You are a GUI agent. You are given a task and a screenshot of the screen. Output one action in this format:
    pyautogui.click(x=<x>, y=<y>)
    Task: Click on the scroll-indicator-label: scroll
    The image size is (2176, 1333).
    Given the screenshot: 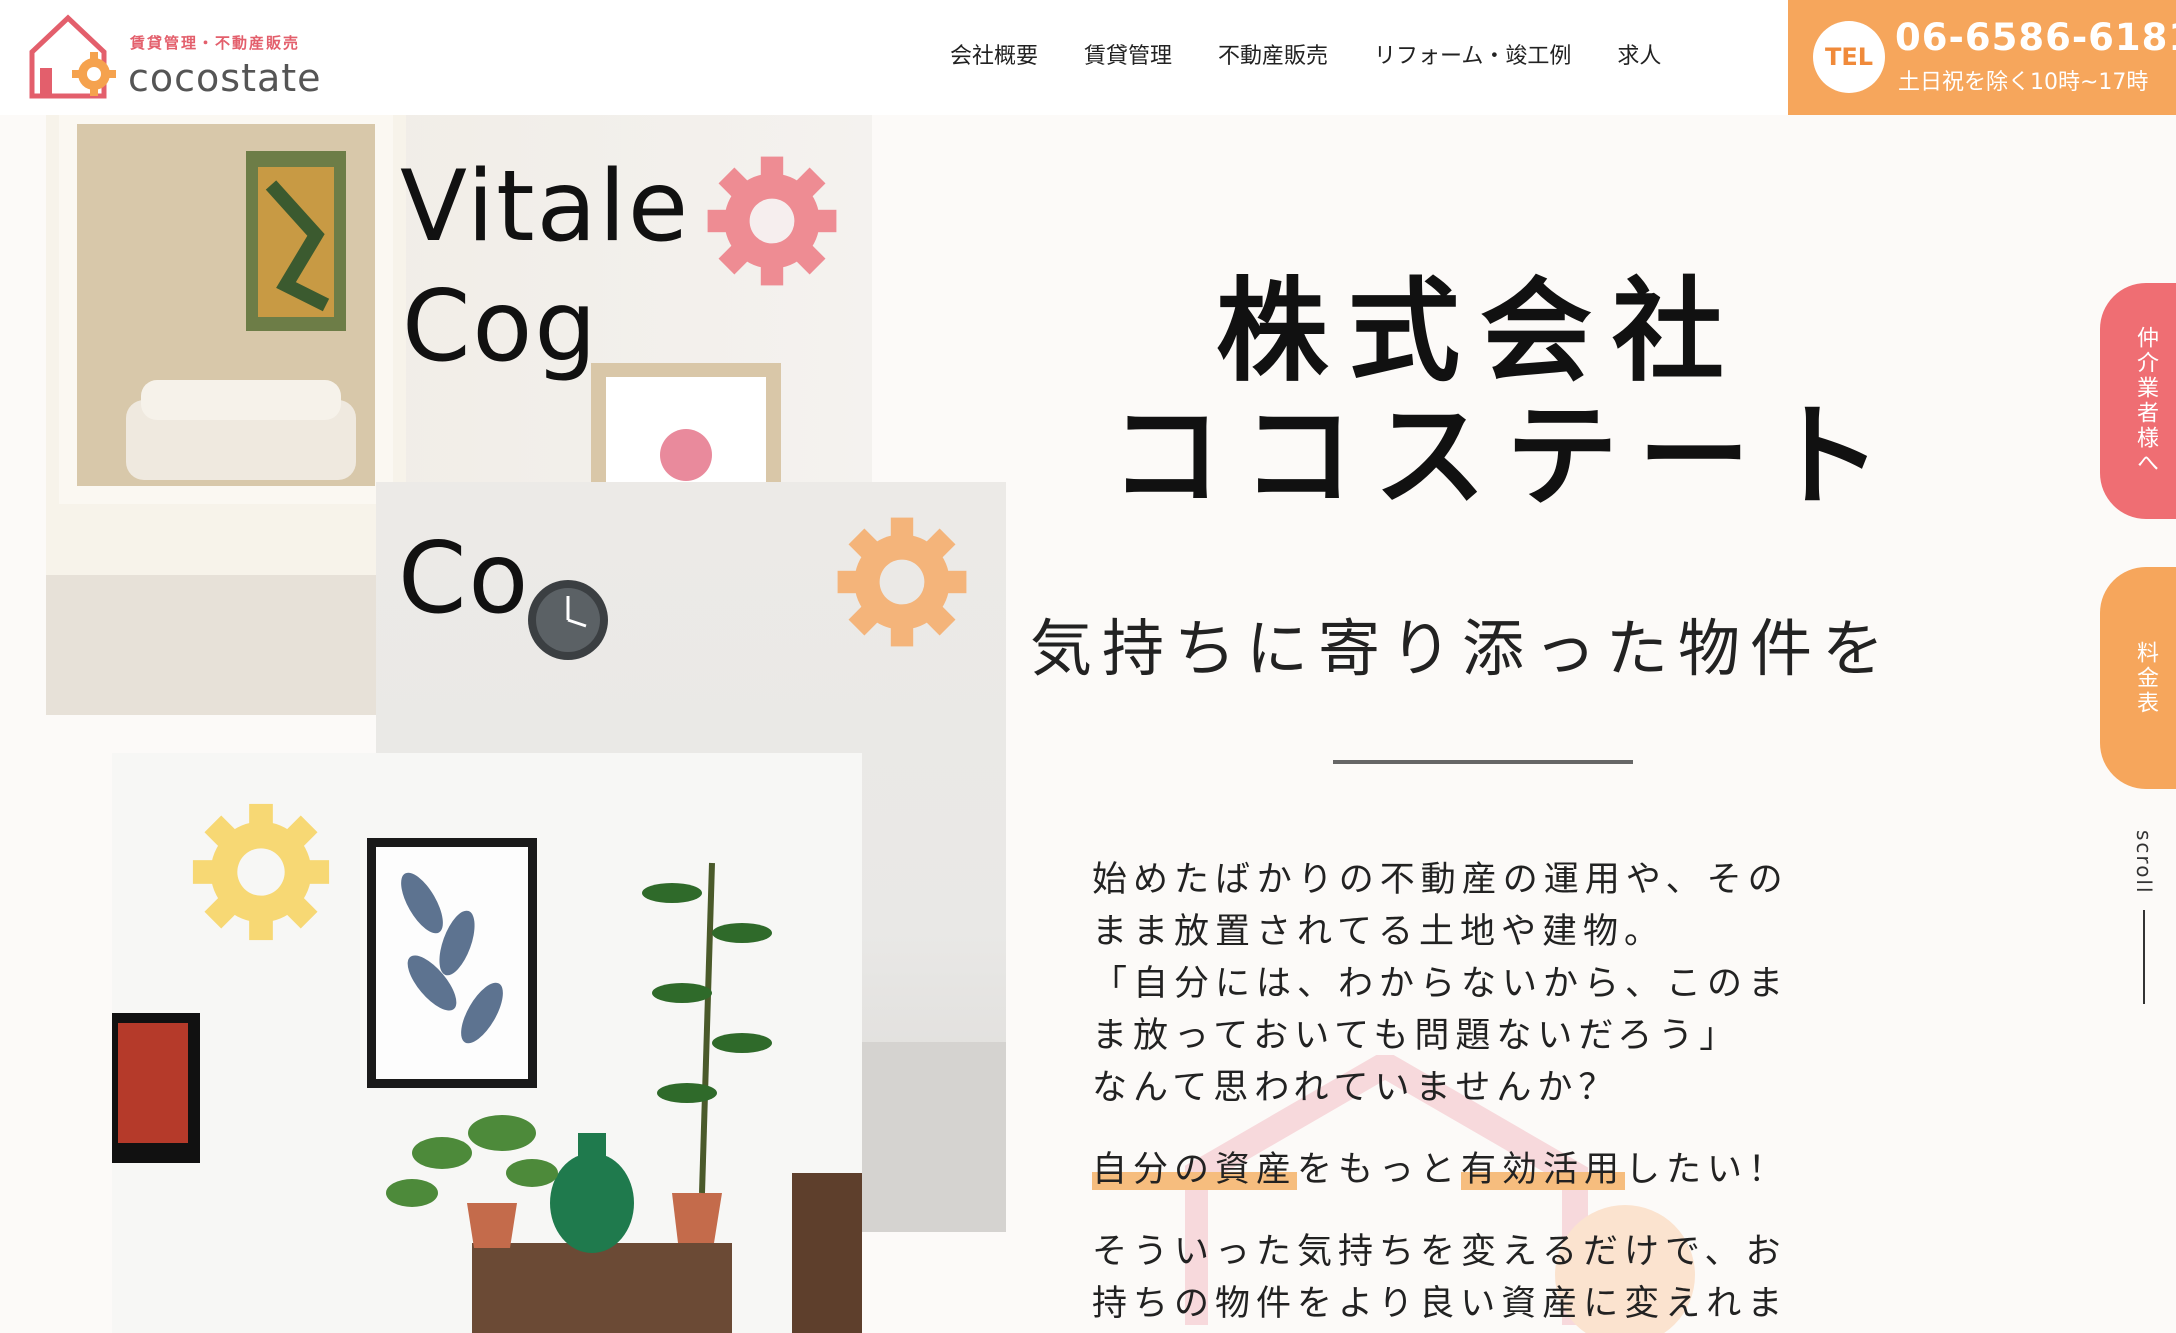 What is the action you would take?
    pyautogui.click(x=2144, y=862)
    